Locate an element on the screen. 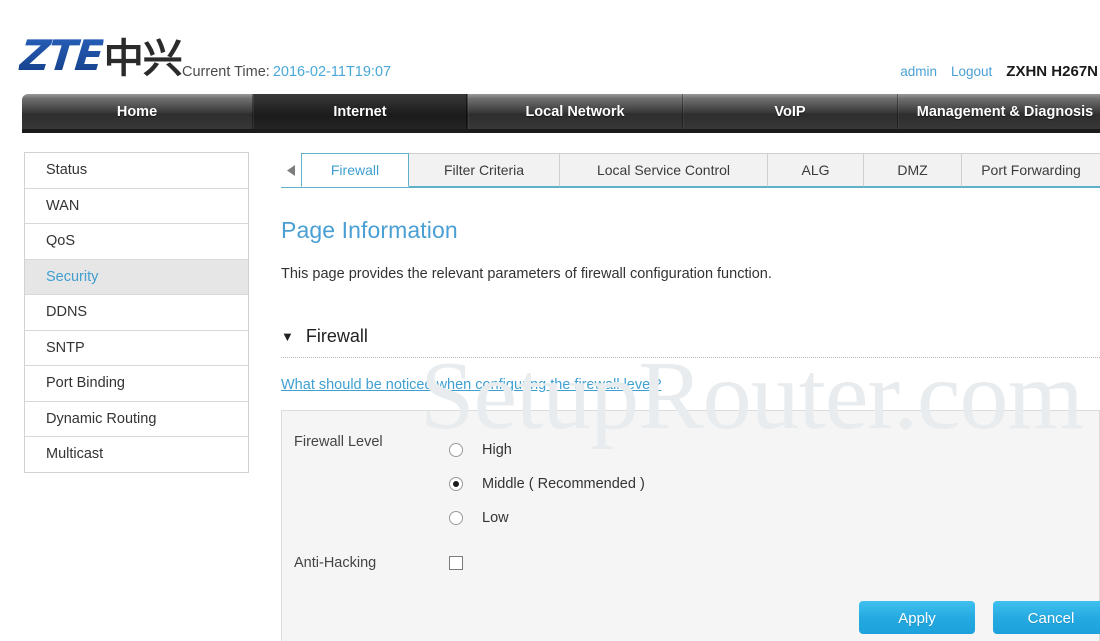  sidebar-item-port-binding: Port Binding is located at coordinates (136, 384).